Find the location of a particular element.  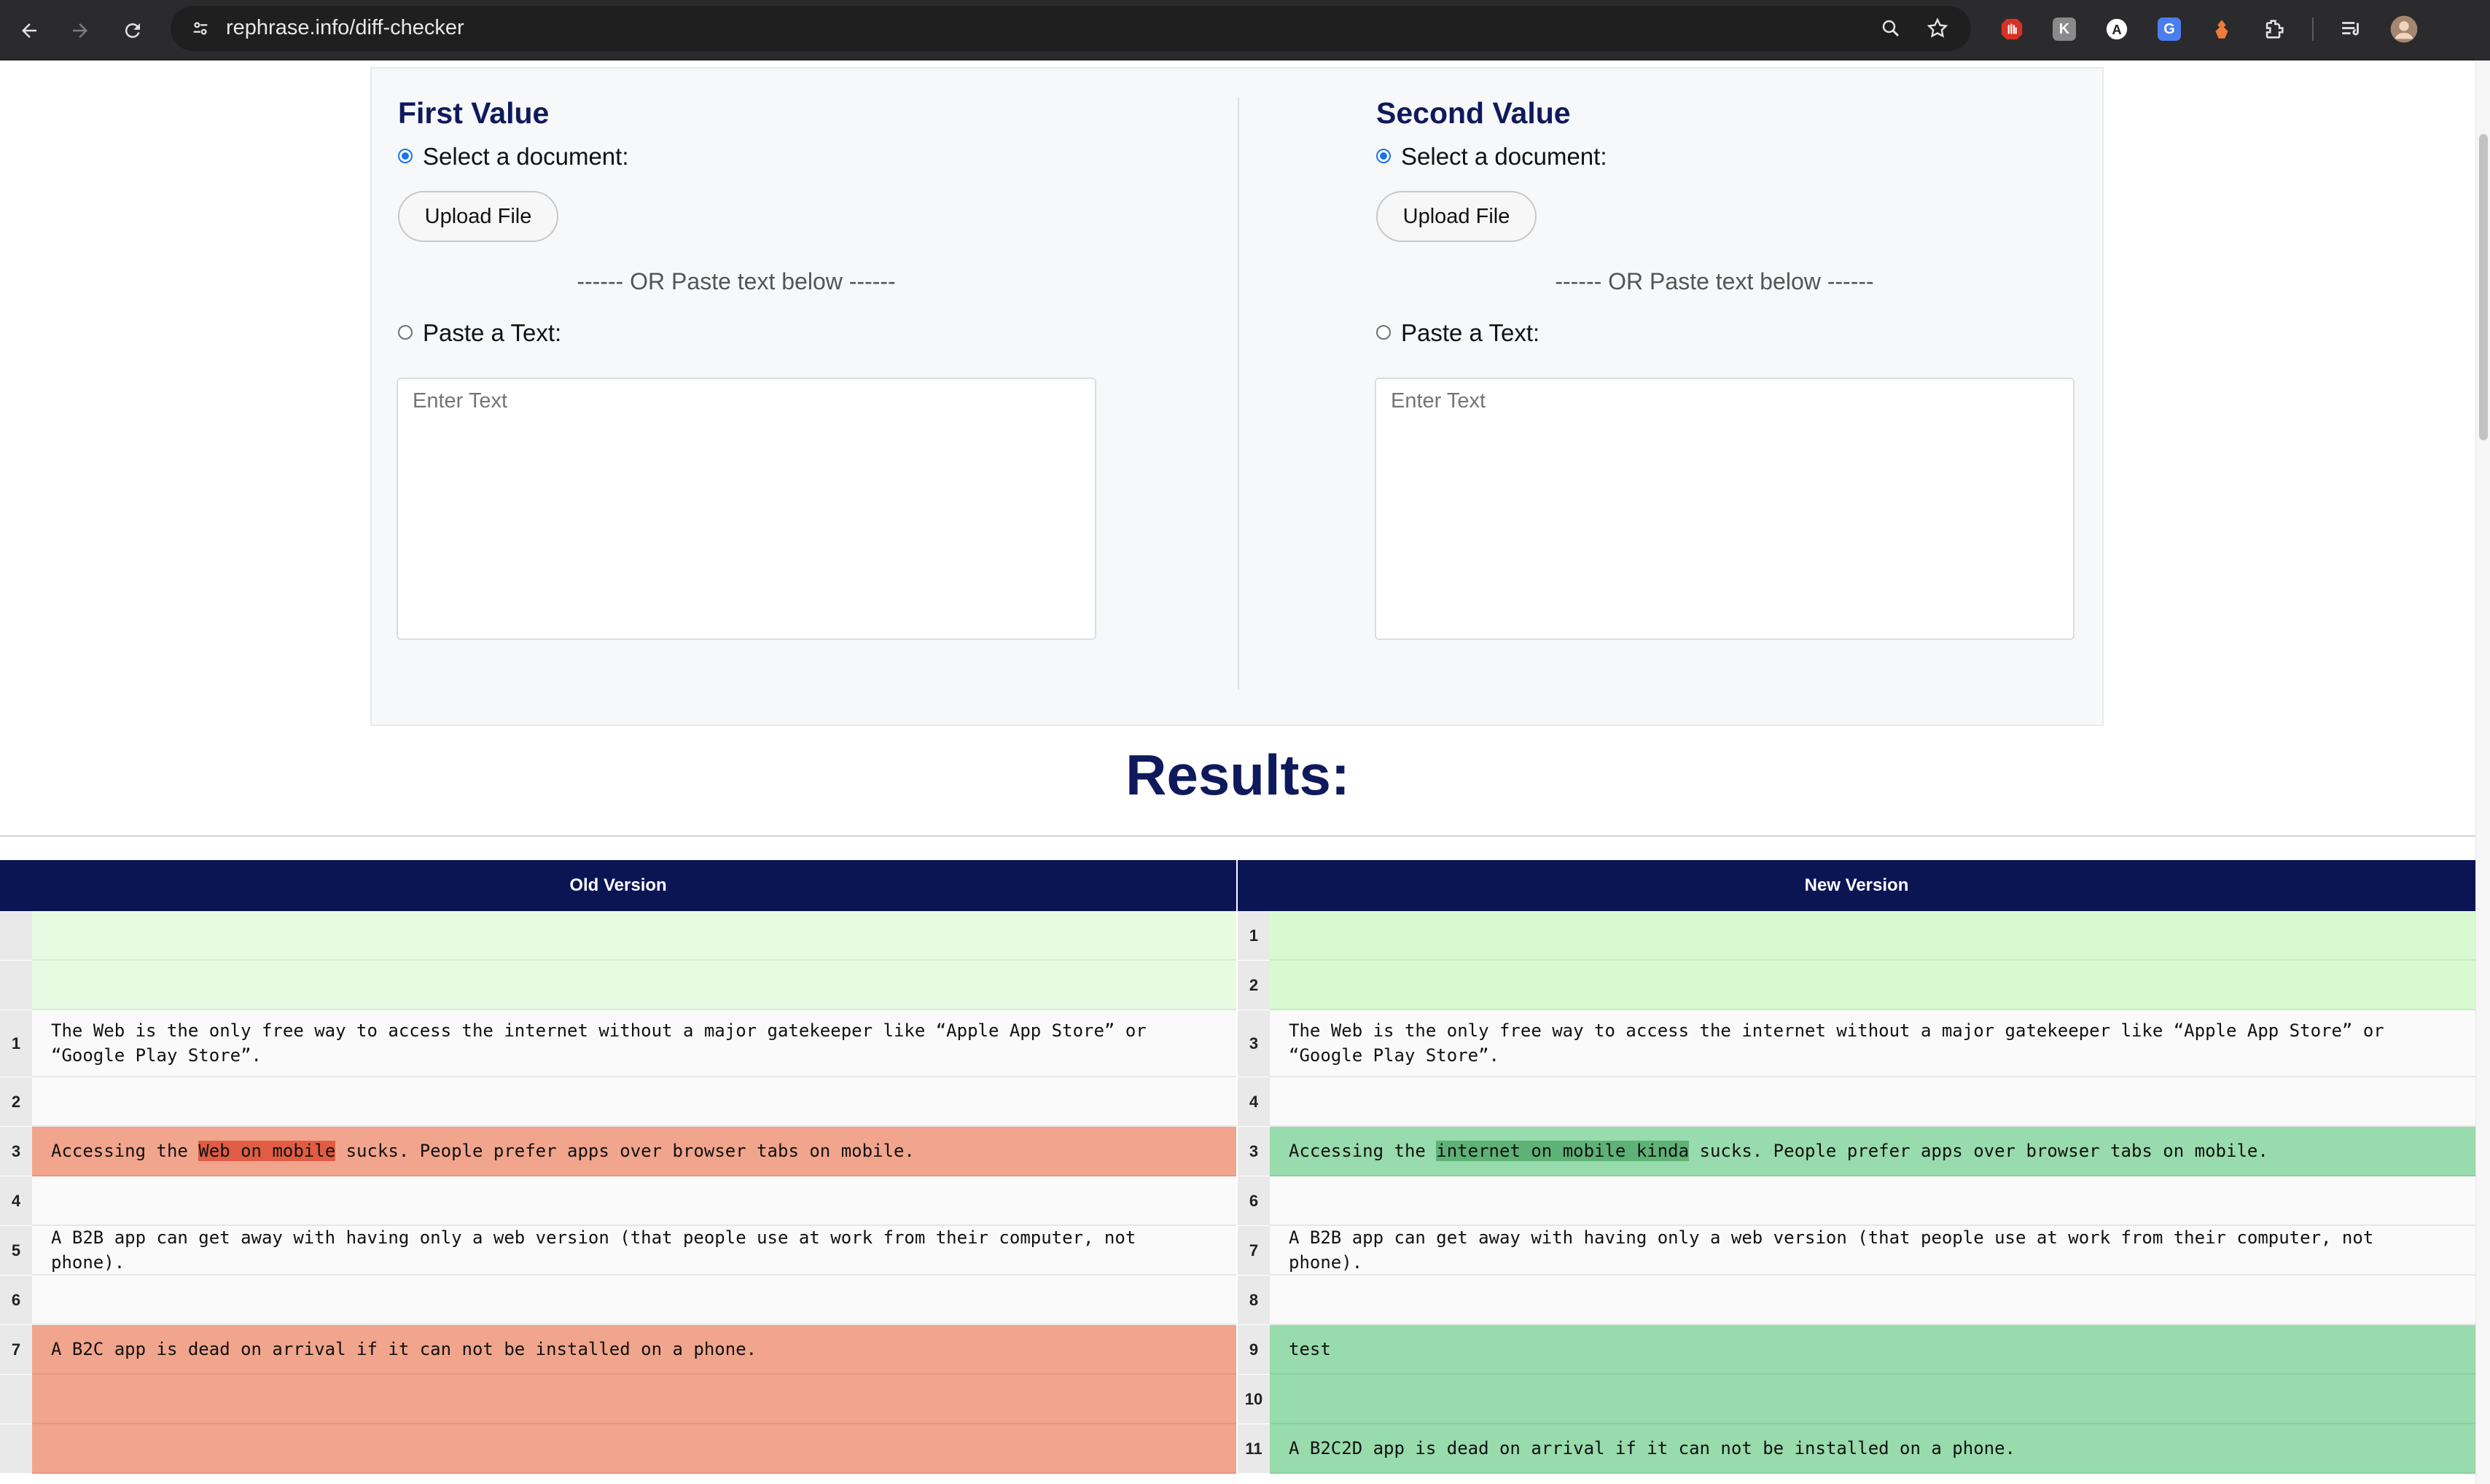

reload-icon is located at coordinates (133, 31).